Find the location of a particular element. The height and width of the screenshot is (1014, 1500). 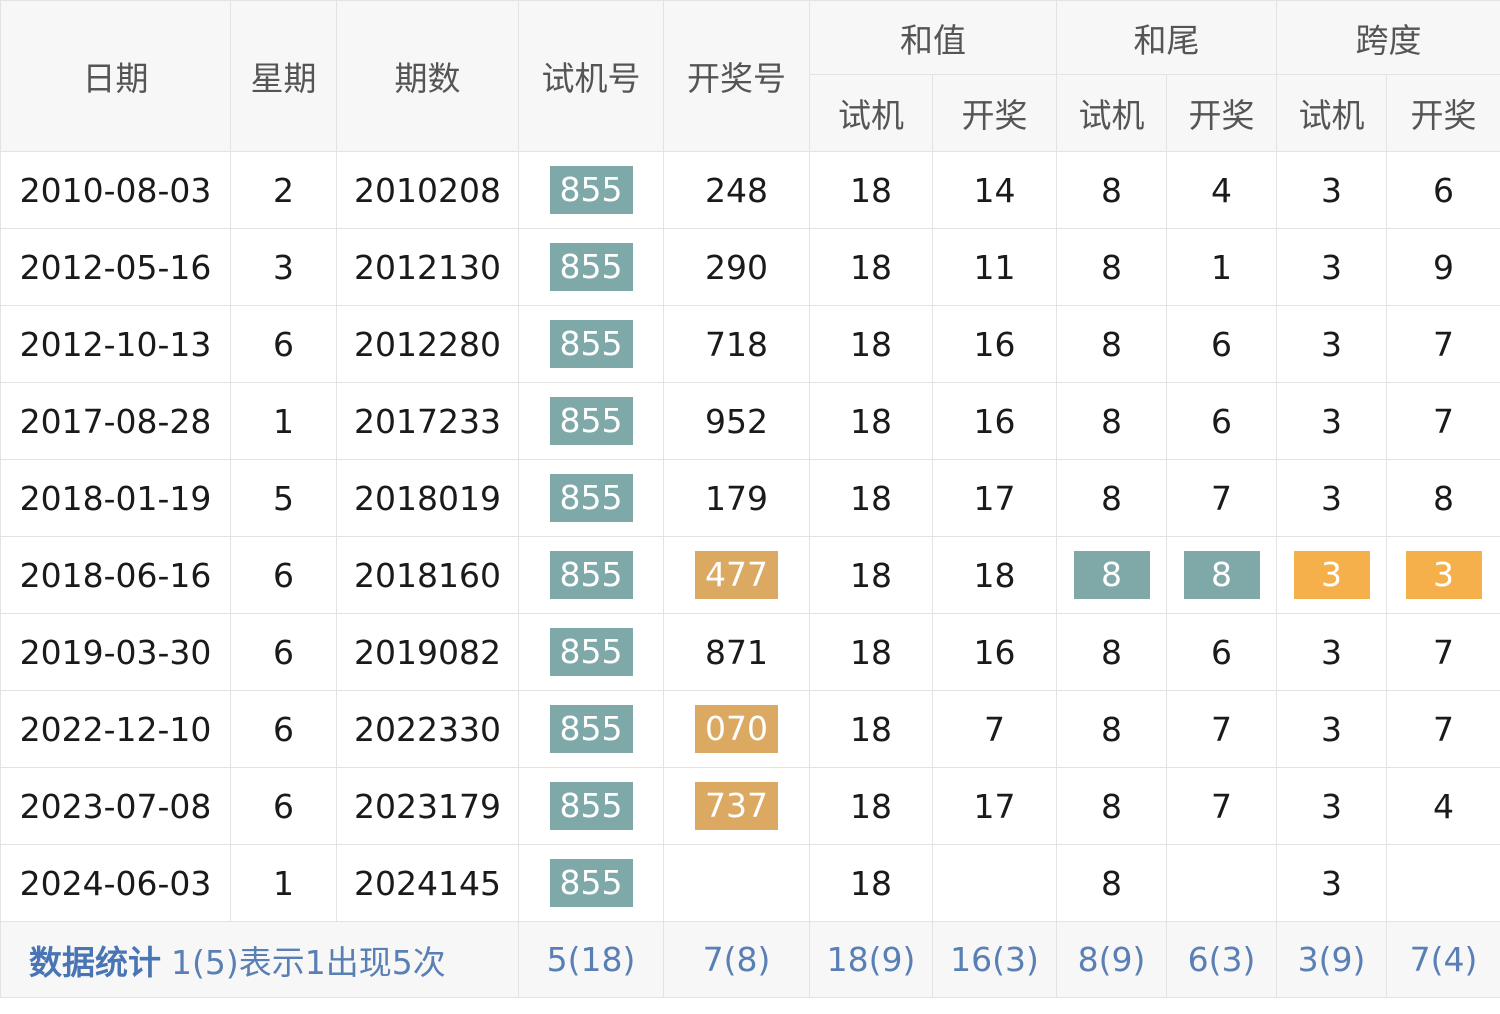

draw-number-badge: 737 is located at coordinates (736, 806).